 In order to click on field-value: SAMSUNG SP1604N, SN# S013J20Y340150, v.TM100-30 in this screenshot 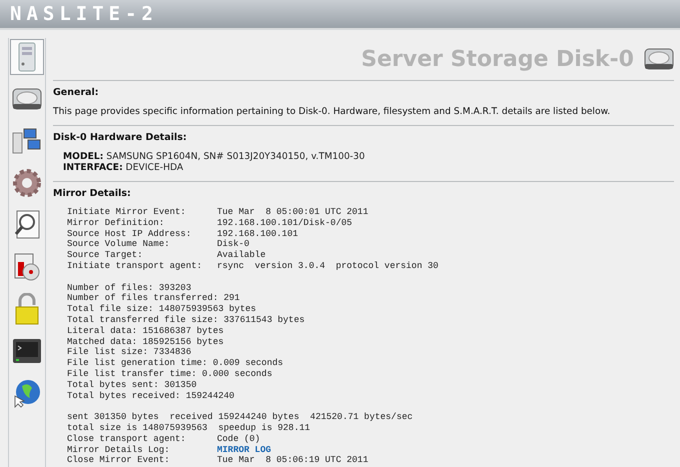, I will do `click(235, 156)`.